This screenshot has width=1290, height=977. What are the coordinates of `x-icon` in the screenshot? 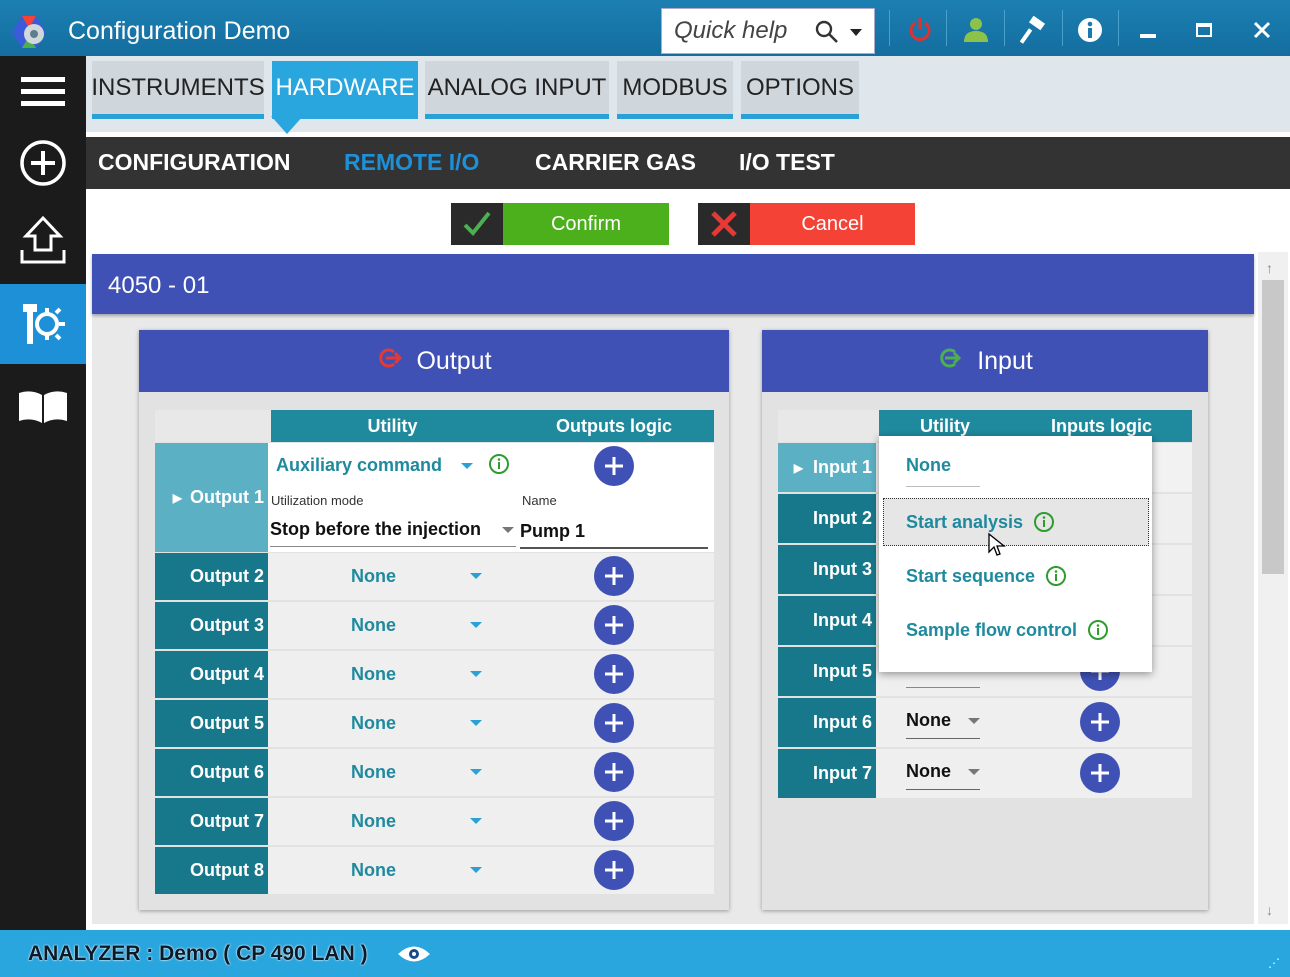 It's located at (724, 224).